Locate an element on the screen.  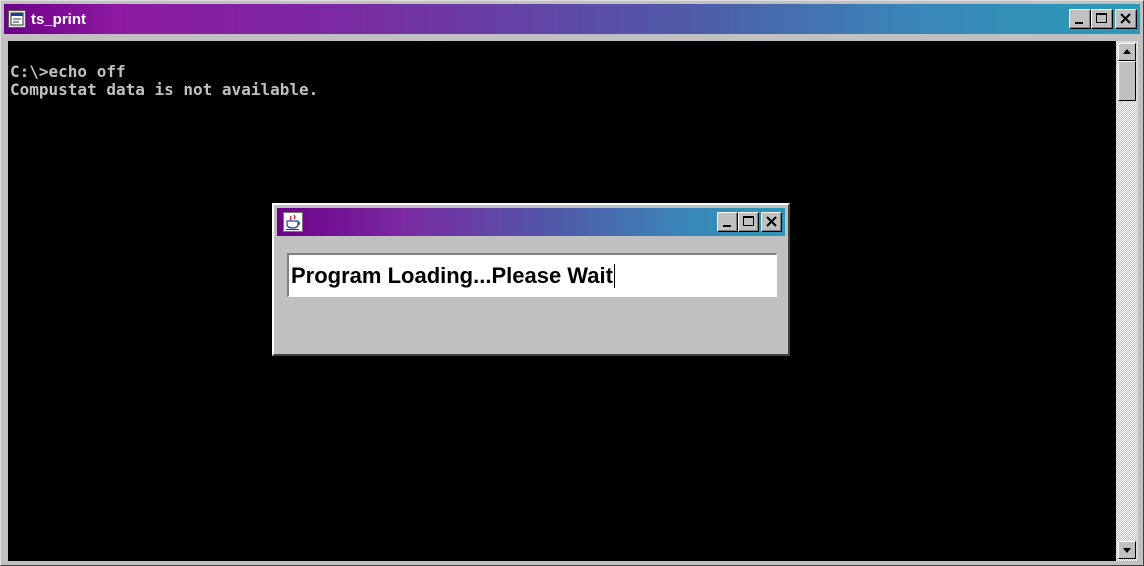
scroll-thumb is located at coordinates (1127, 81).